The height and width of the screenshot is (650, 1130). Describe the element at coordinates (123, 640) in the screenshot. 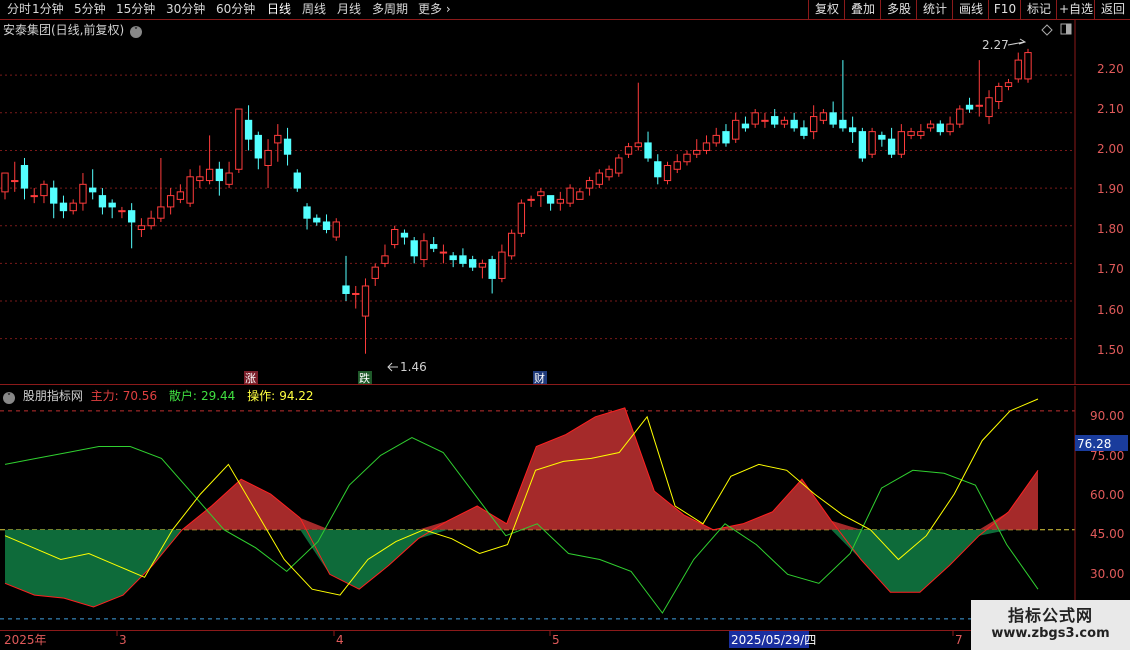

I see `date-label: 3` at that location.